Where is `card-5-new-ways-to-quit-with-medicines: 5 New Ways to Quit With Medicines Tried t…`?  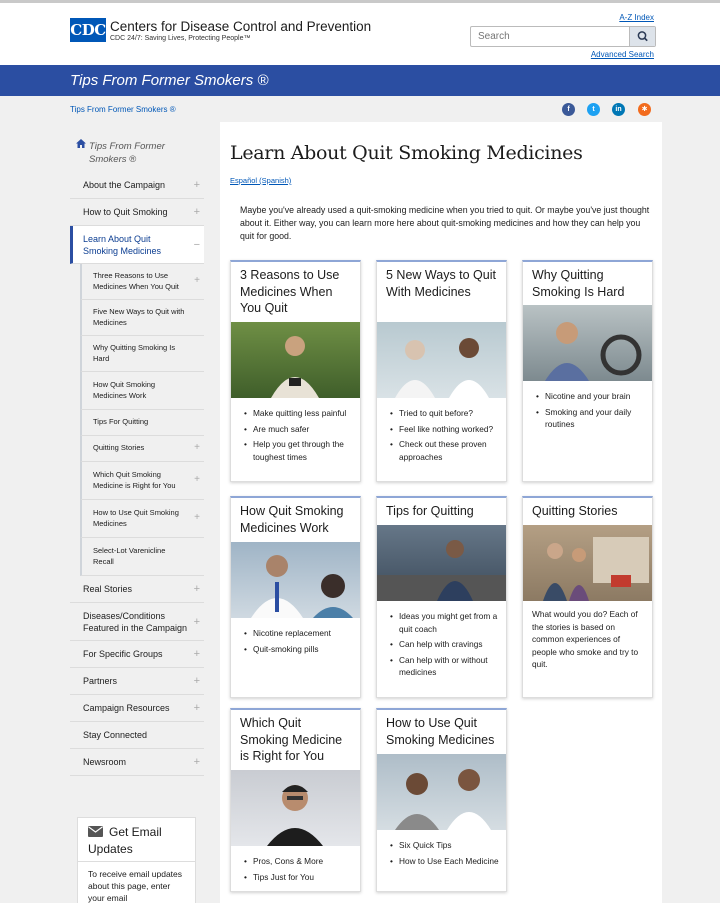 card-5-new-ways-to-quit-with-medicines: 5 New Ways to Quit With Medicines Tried t… is located at coordinates (441, 371).